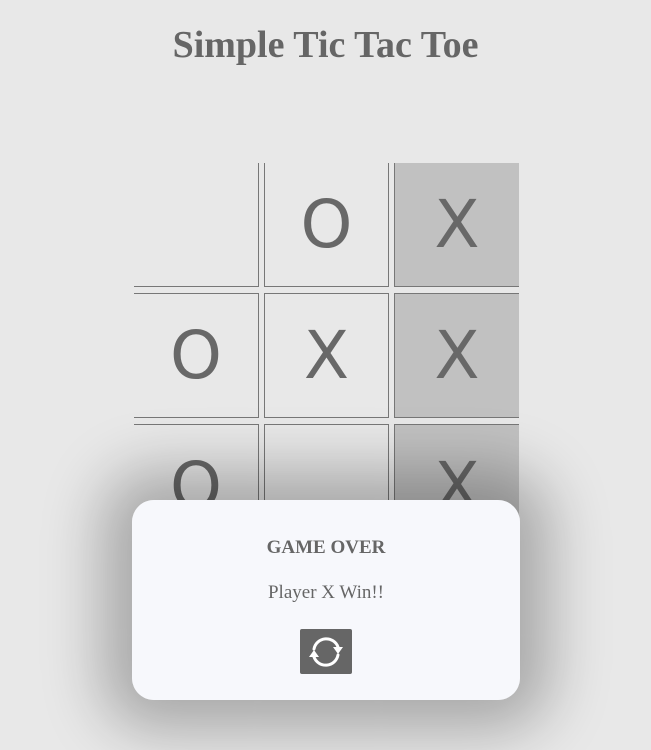 The height and width of the screenshot is (750, 651). Describe the element at coordinates (326, 547) in the screenshot. I see `modal-title: GAME OVER` at that location.